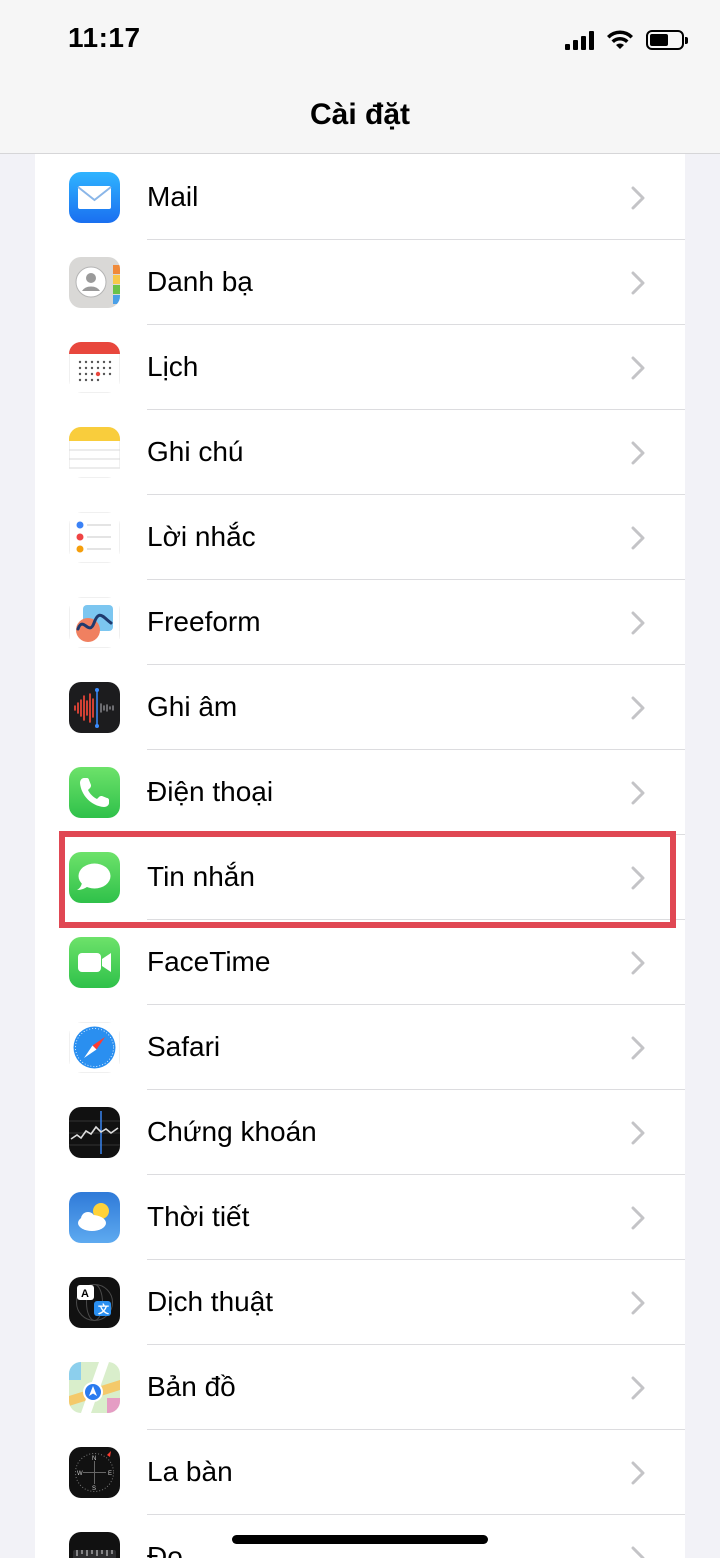  Describe the element at coordinates (360, 962) in the screenshot. I see `settings-item-facetime: FaceTime` at that location.